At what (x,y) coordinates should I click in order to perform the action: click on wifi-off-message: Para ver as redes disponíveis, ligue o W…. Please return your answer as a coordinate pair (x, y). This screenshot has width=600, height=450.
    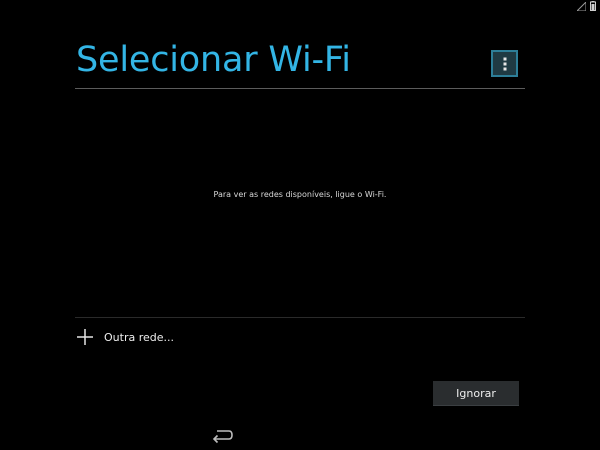
    Looking at the image, I should click on (300, 194).